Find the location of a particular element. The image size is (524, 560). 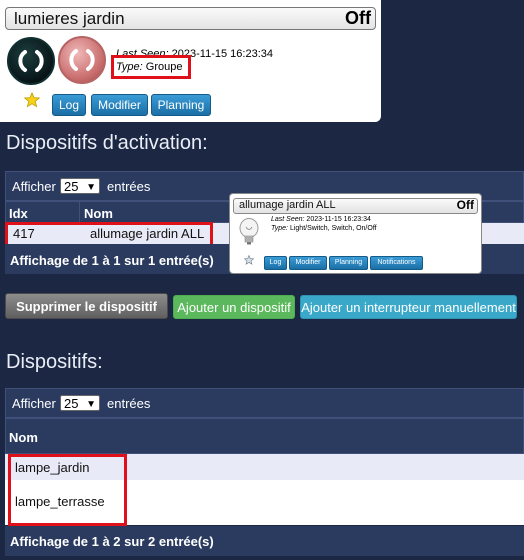

table-info: Affichage de 1 à 1 sur 1 entrée(s) is located at coordinates (112, 260).